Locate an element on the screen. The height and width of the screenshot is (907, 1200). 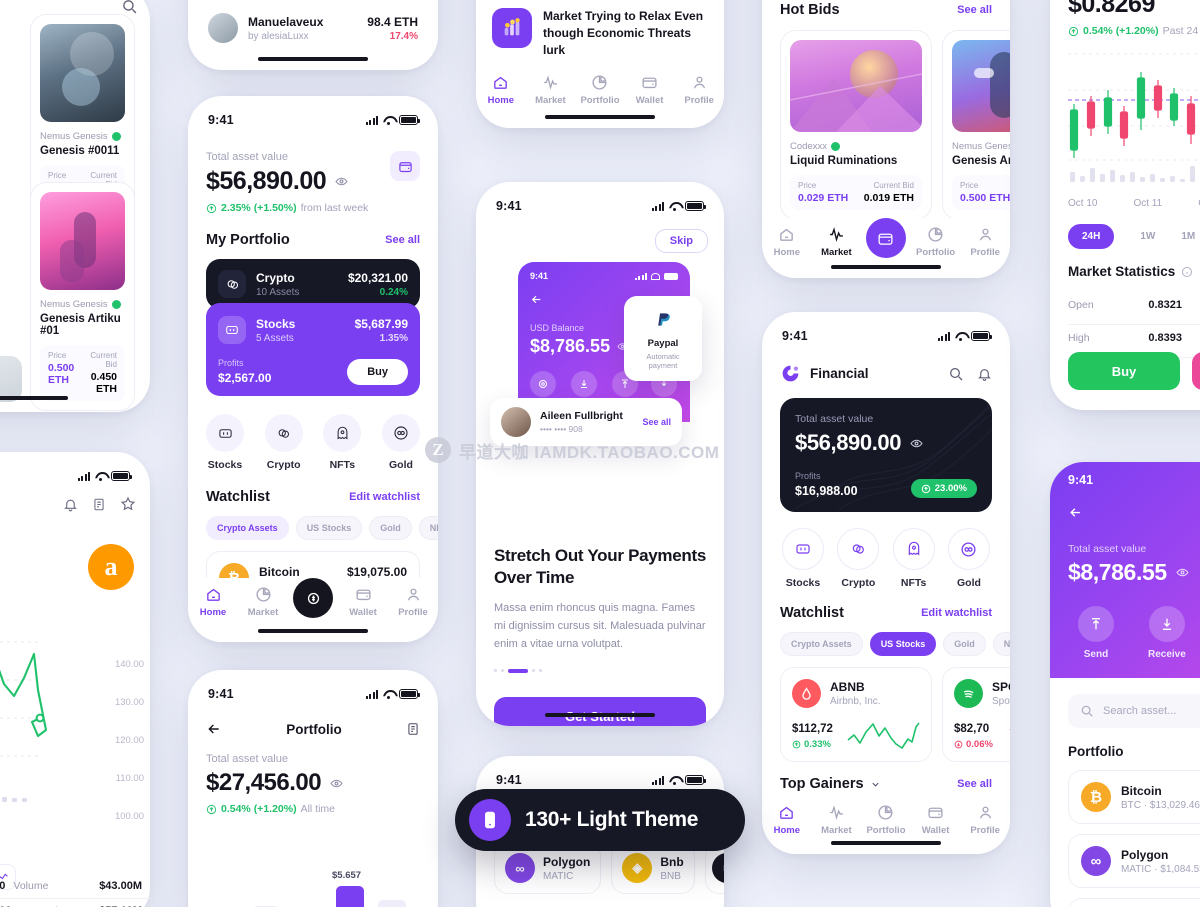
asset-row-polygon: ∞ Polygon MATIC · $1,084.55 is located at coordinates (1134, 861).